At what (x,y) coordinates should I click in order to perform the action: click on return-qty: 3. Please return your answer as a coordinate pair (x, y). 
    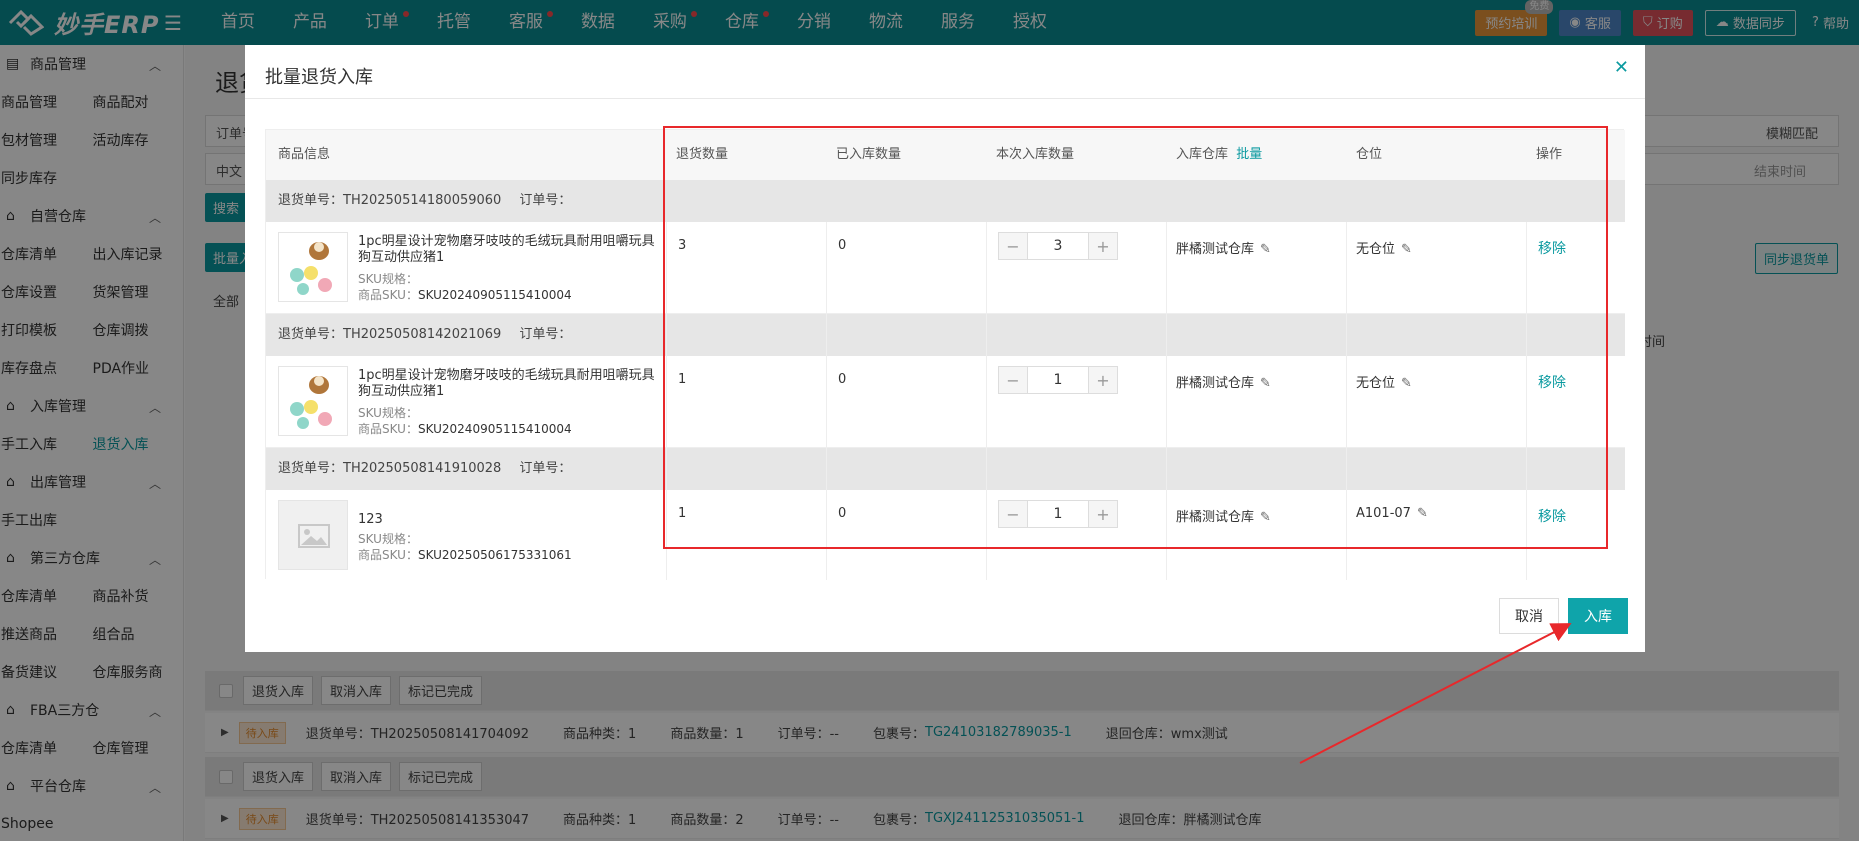
    Looking at the image, I should click on (682, 245).